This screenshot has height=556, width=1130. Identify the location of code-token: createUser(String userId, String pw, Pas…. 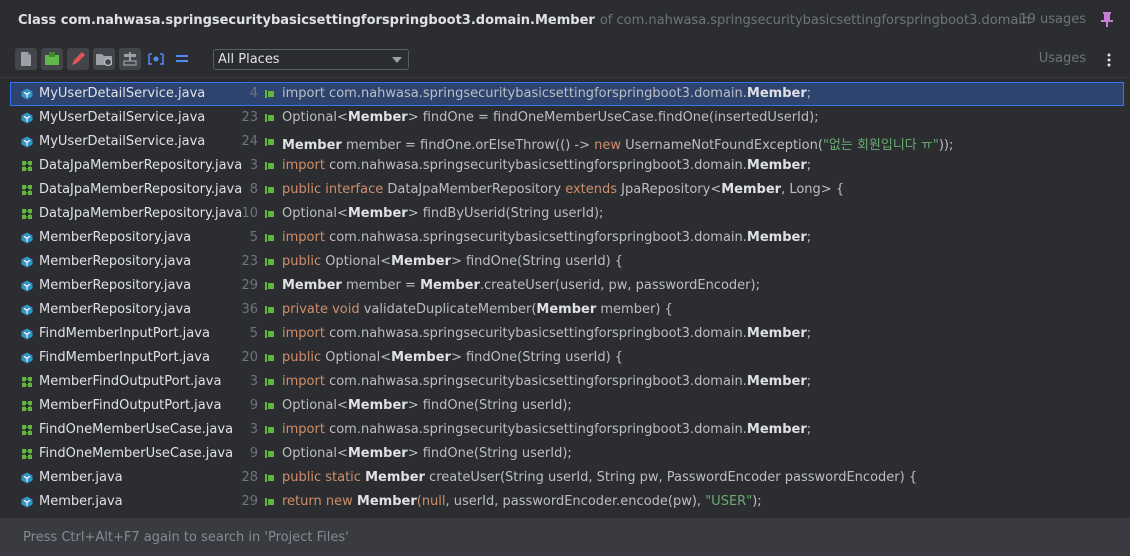
(671, 477).